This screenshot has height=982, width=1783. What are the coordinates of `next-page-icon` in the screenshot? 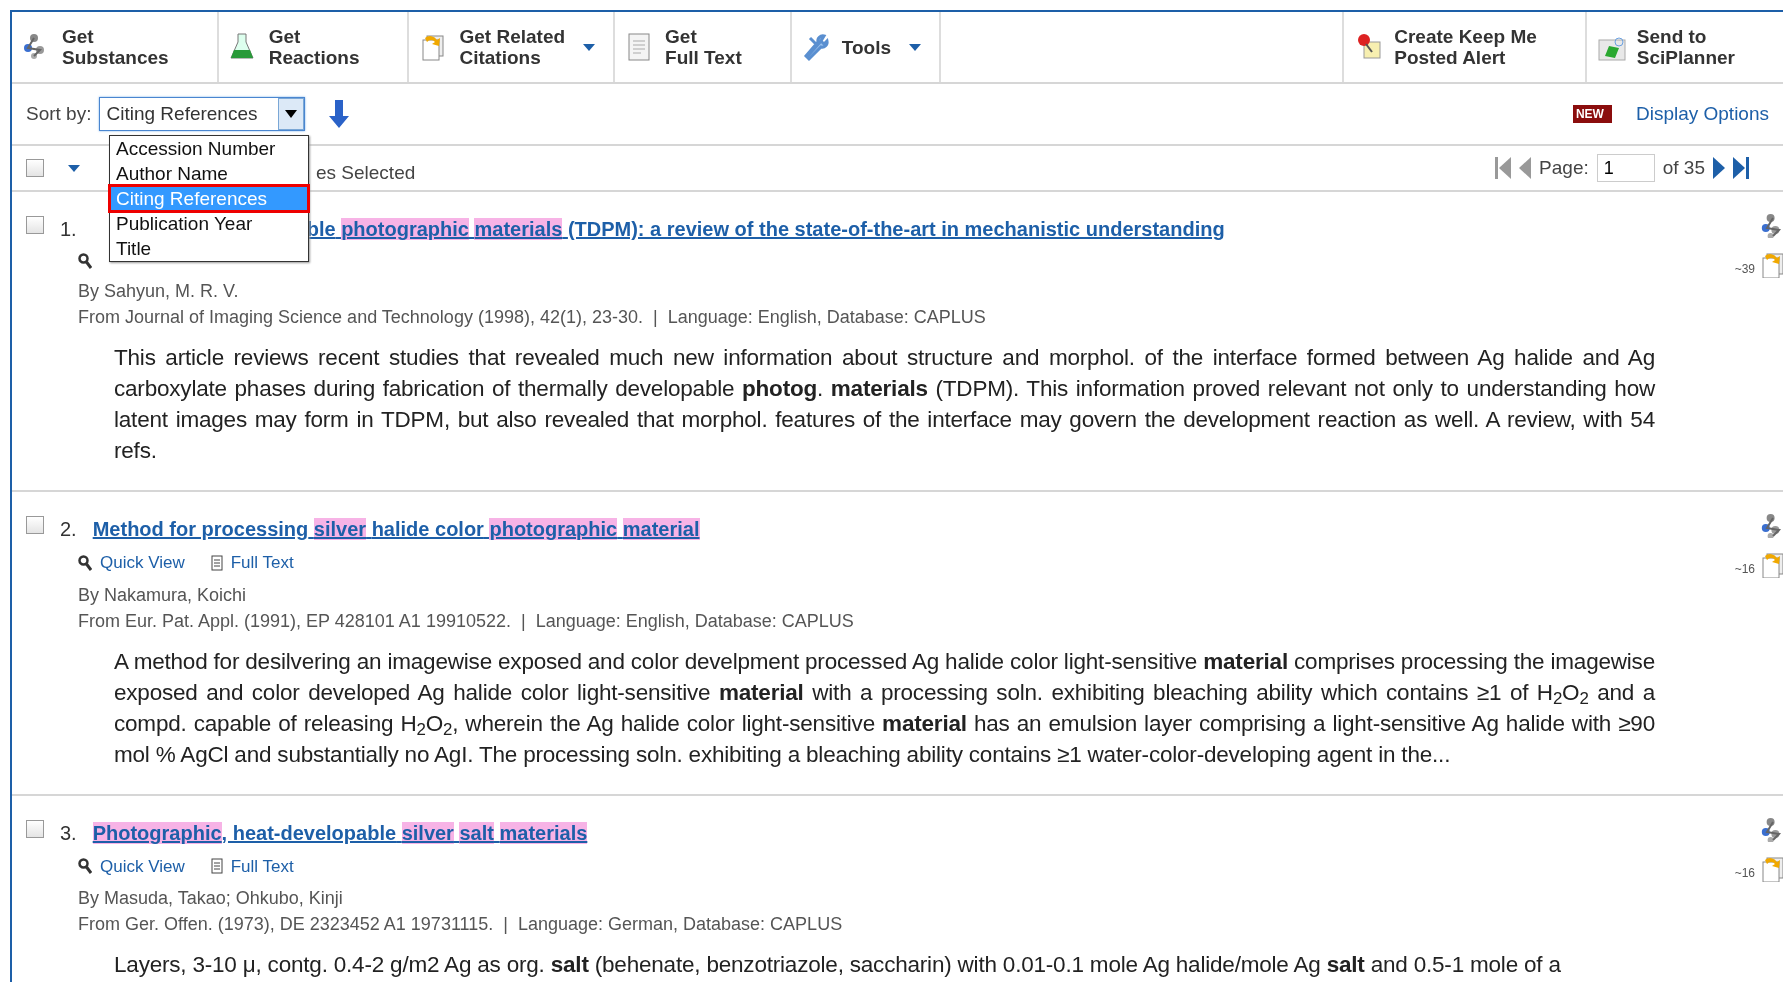 It's located at (1719, 168).